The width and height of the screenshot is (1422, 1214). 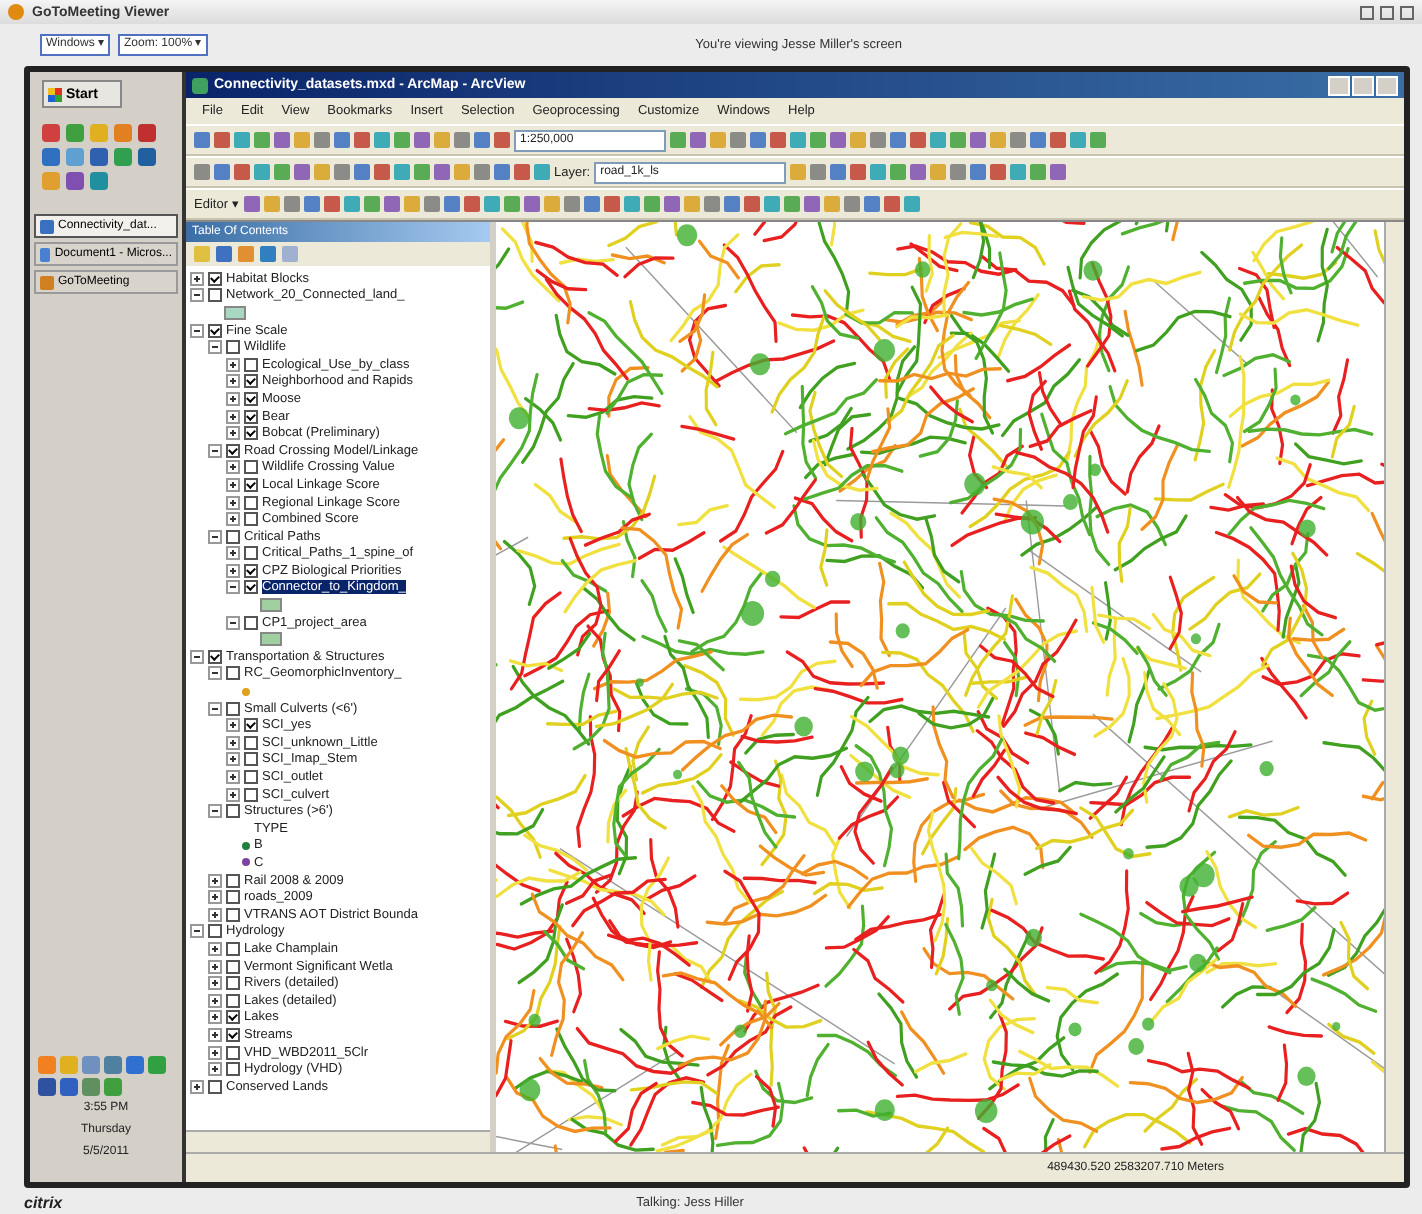 I want to click on horizontal-scrollbar, so click(x=338, y=1141).